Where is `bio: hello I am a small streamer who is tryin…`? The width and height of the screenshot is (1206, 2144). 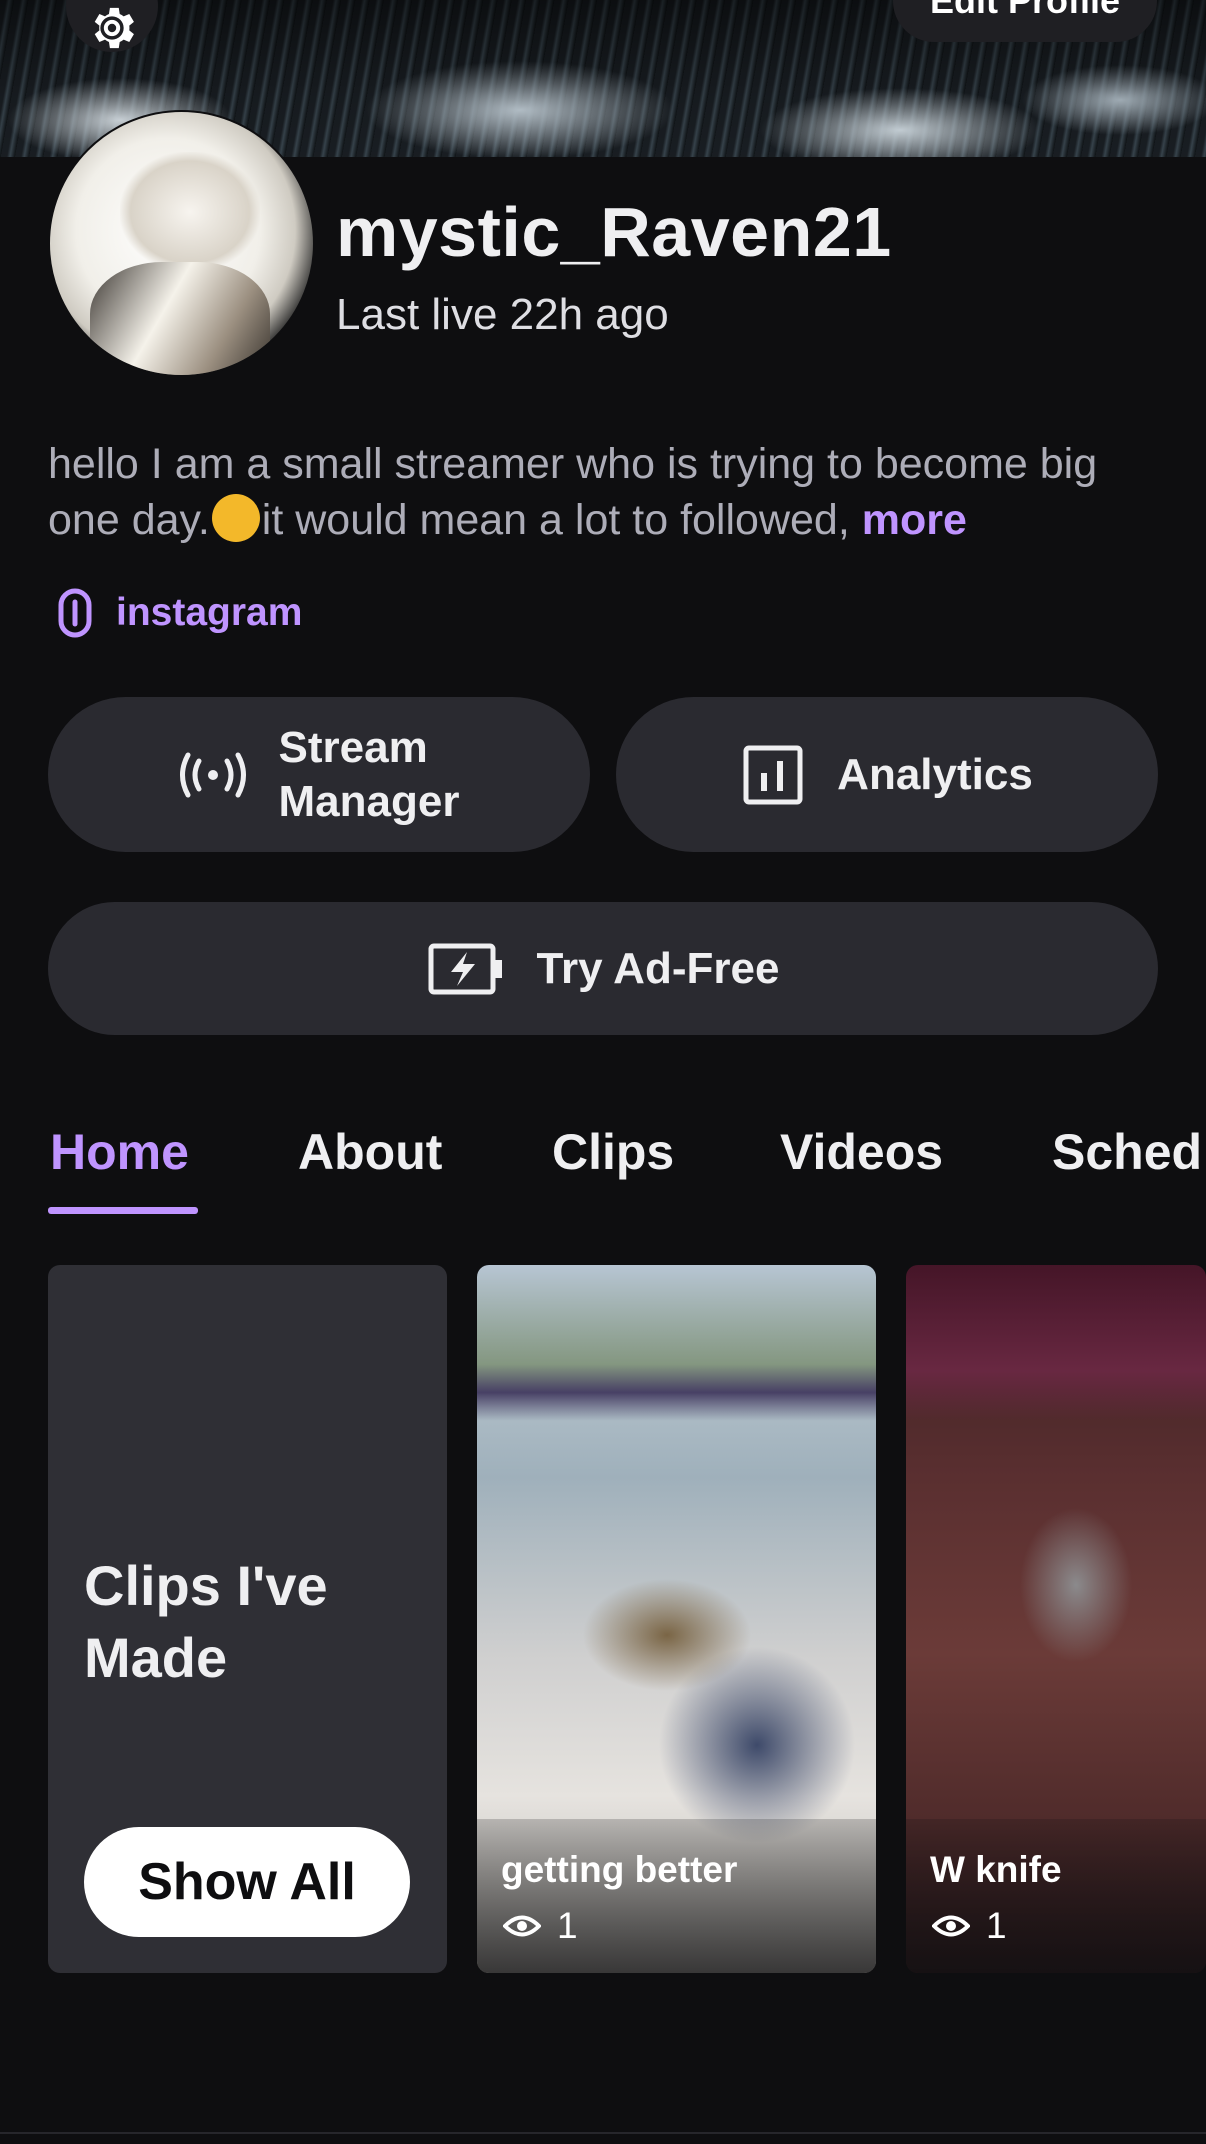
bio: hello I am a small streamer who is tryin… is located at coordinates (608, 492).